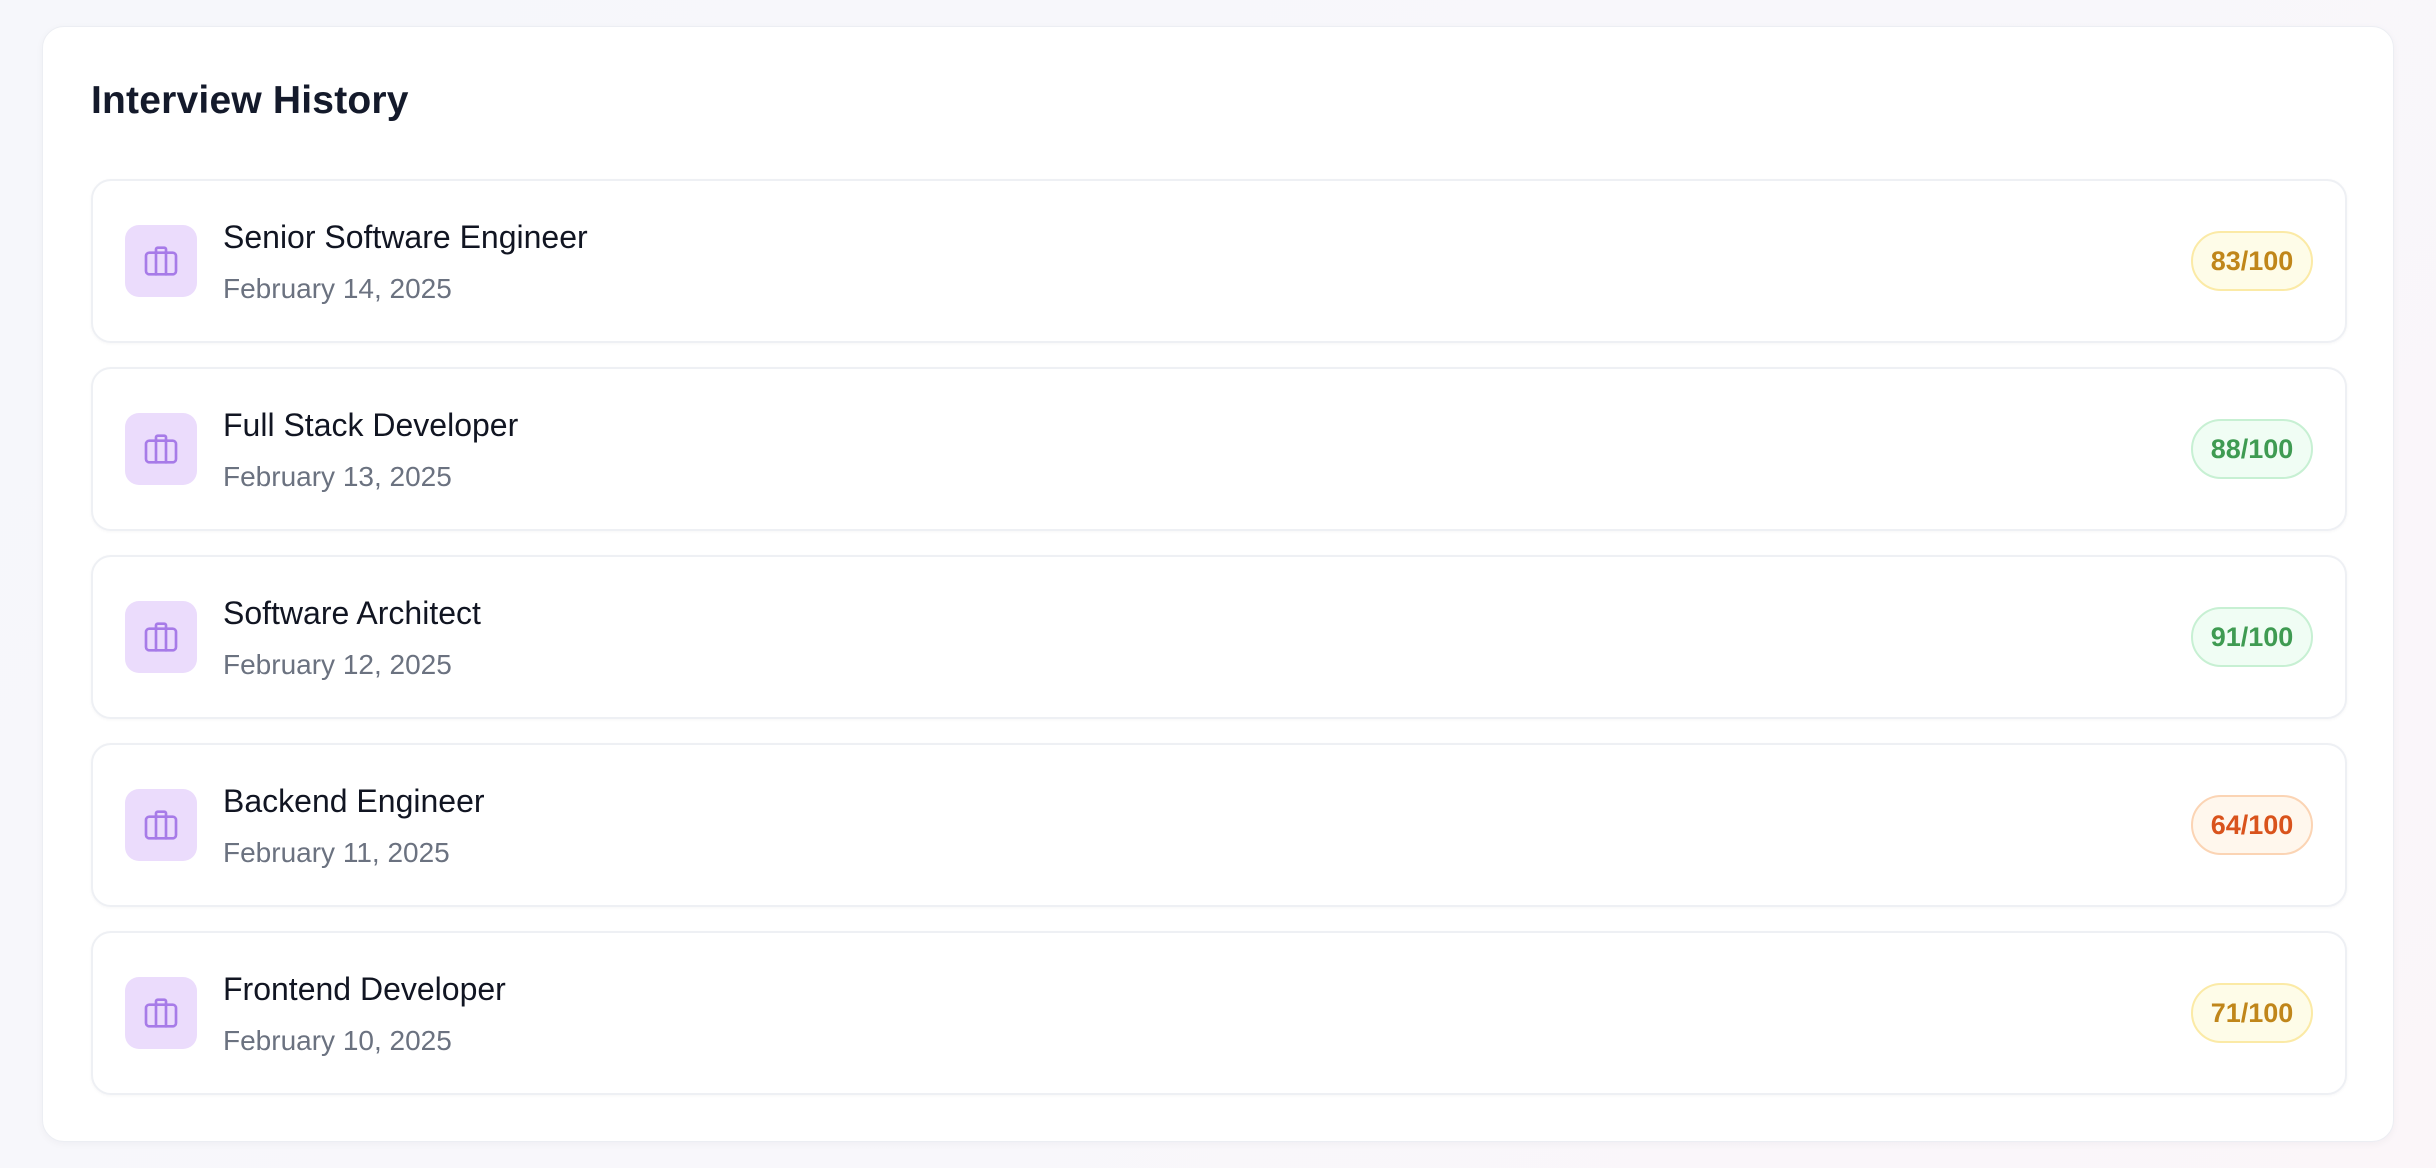  What do you see at coordinates (337, 288) in the screenshot?
I see `interview-date: February 14, 2025` at bounding box center [337, 288].